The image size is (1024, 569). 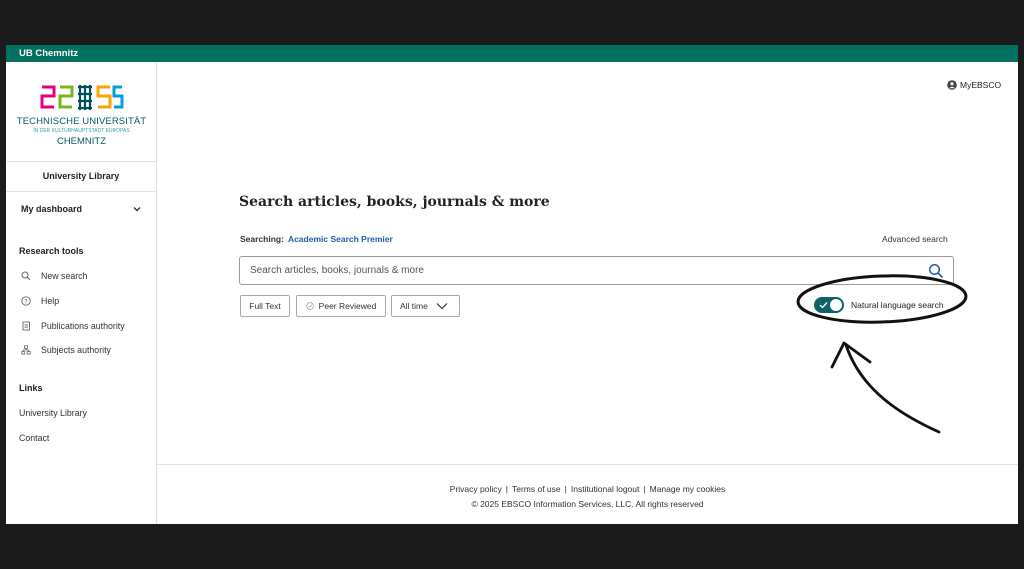 I want to click on dashboard-toggle: My dashboard, so click(x=81, y=212).